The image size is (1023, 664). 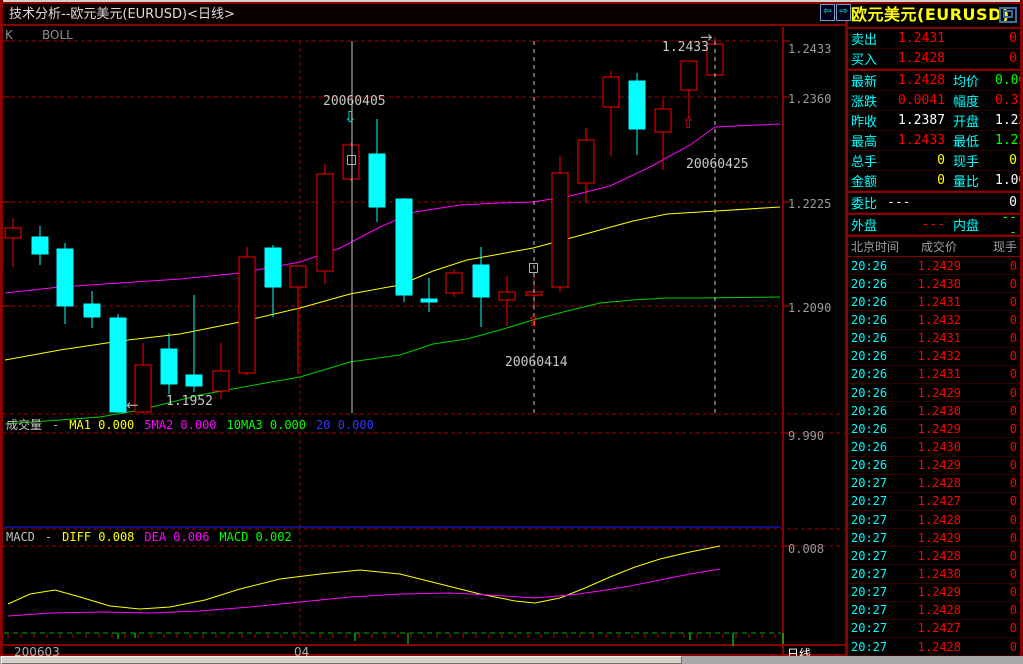 I want to click on candle-select-marker, so click(x=533, y=268).